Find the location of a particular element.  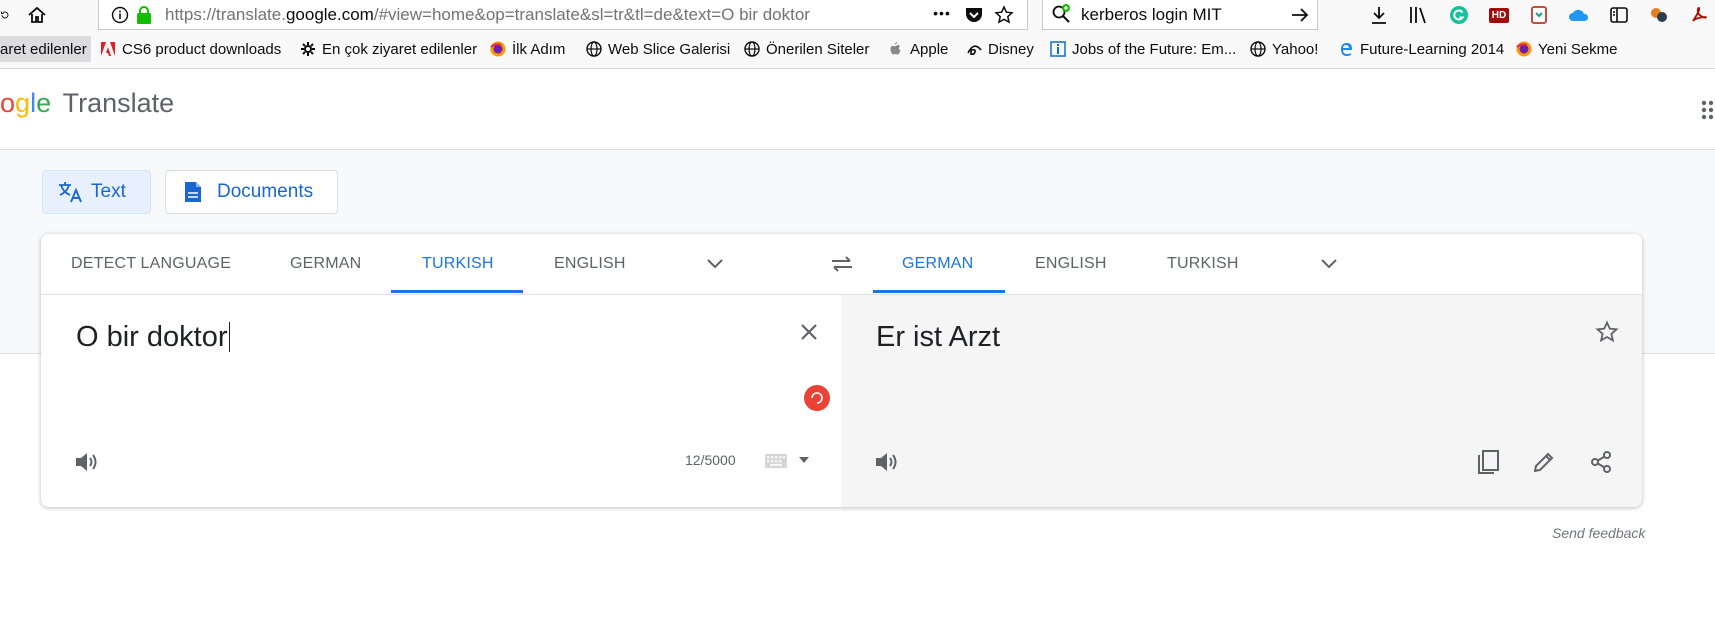

documents-mode-button: Documents is located at coordinates (251, 192).